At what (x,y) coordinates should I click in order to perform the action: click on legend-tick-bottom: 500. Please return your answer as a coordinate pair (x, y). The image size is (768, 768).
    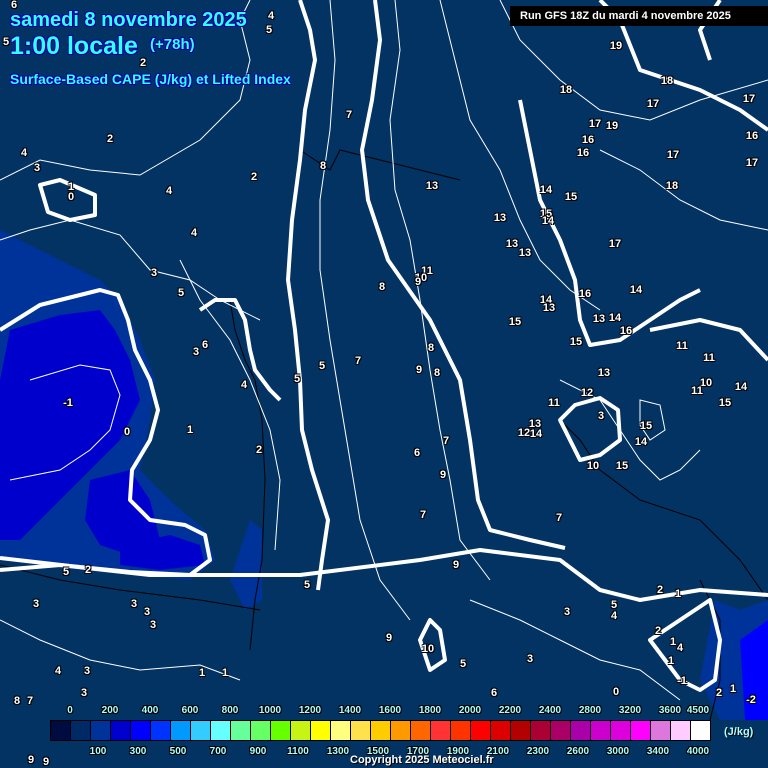
    Looking at the image, I should click on (178, 751).